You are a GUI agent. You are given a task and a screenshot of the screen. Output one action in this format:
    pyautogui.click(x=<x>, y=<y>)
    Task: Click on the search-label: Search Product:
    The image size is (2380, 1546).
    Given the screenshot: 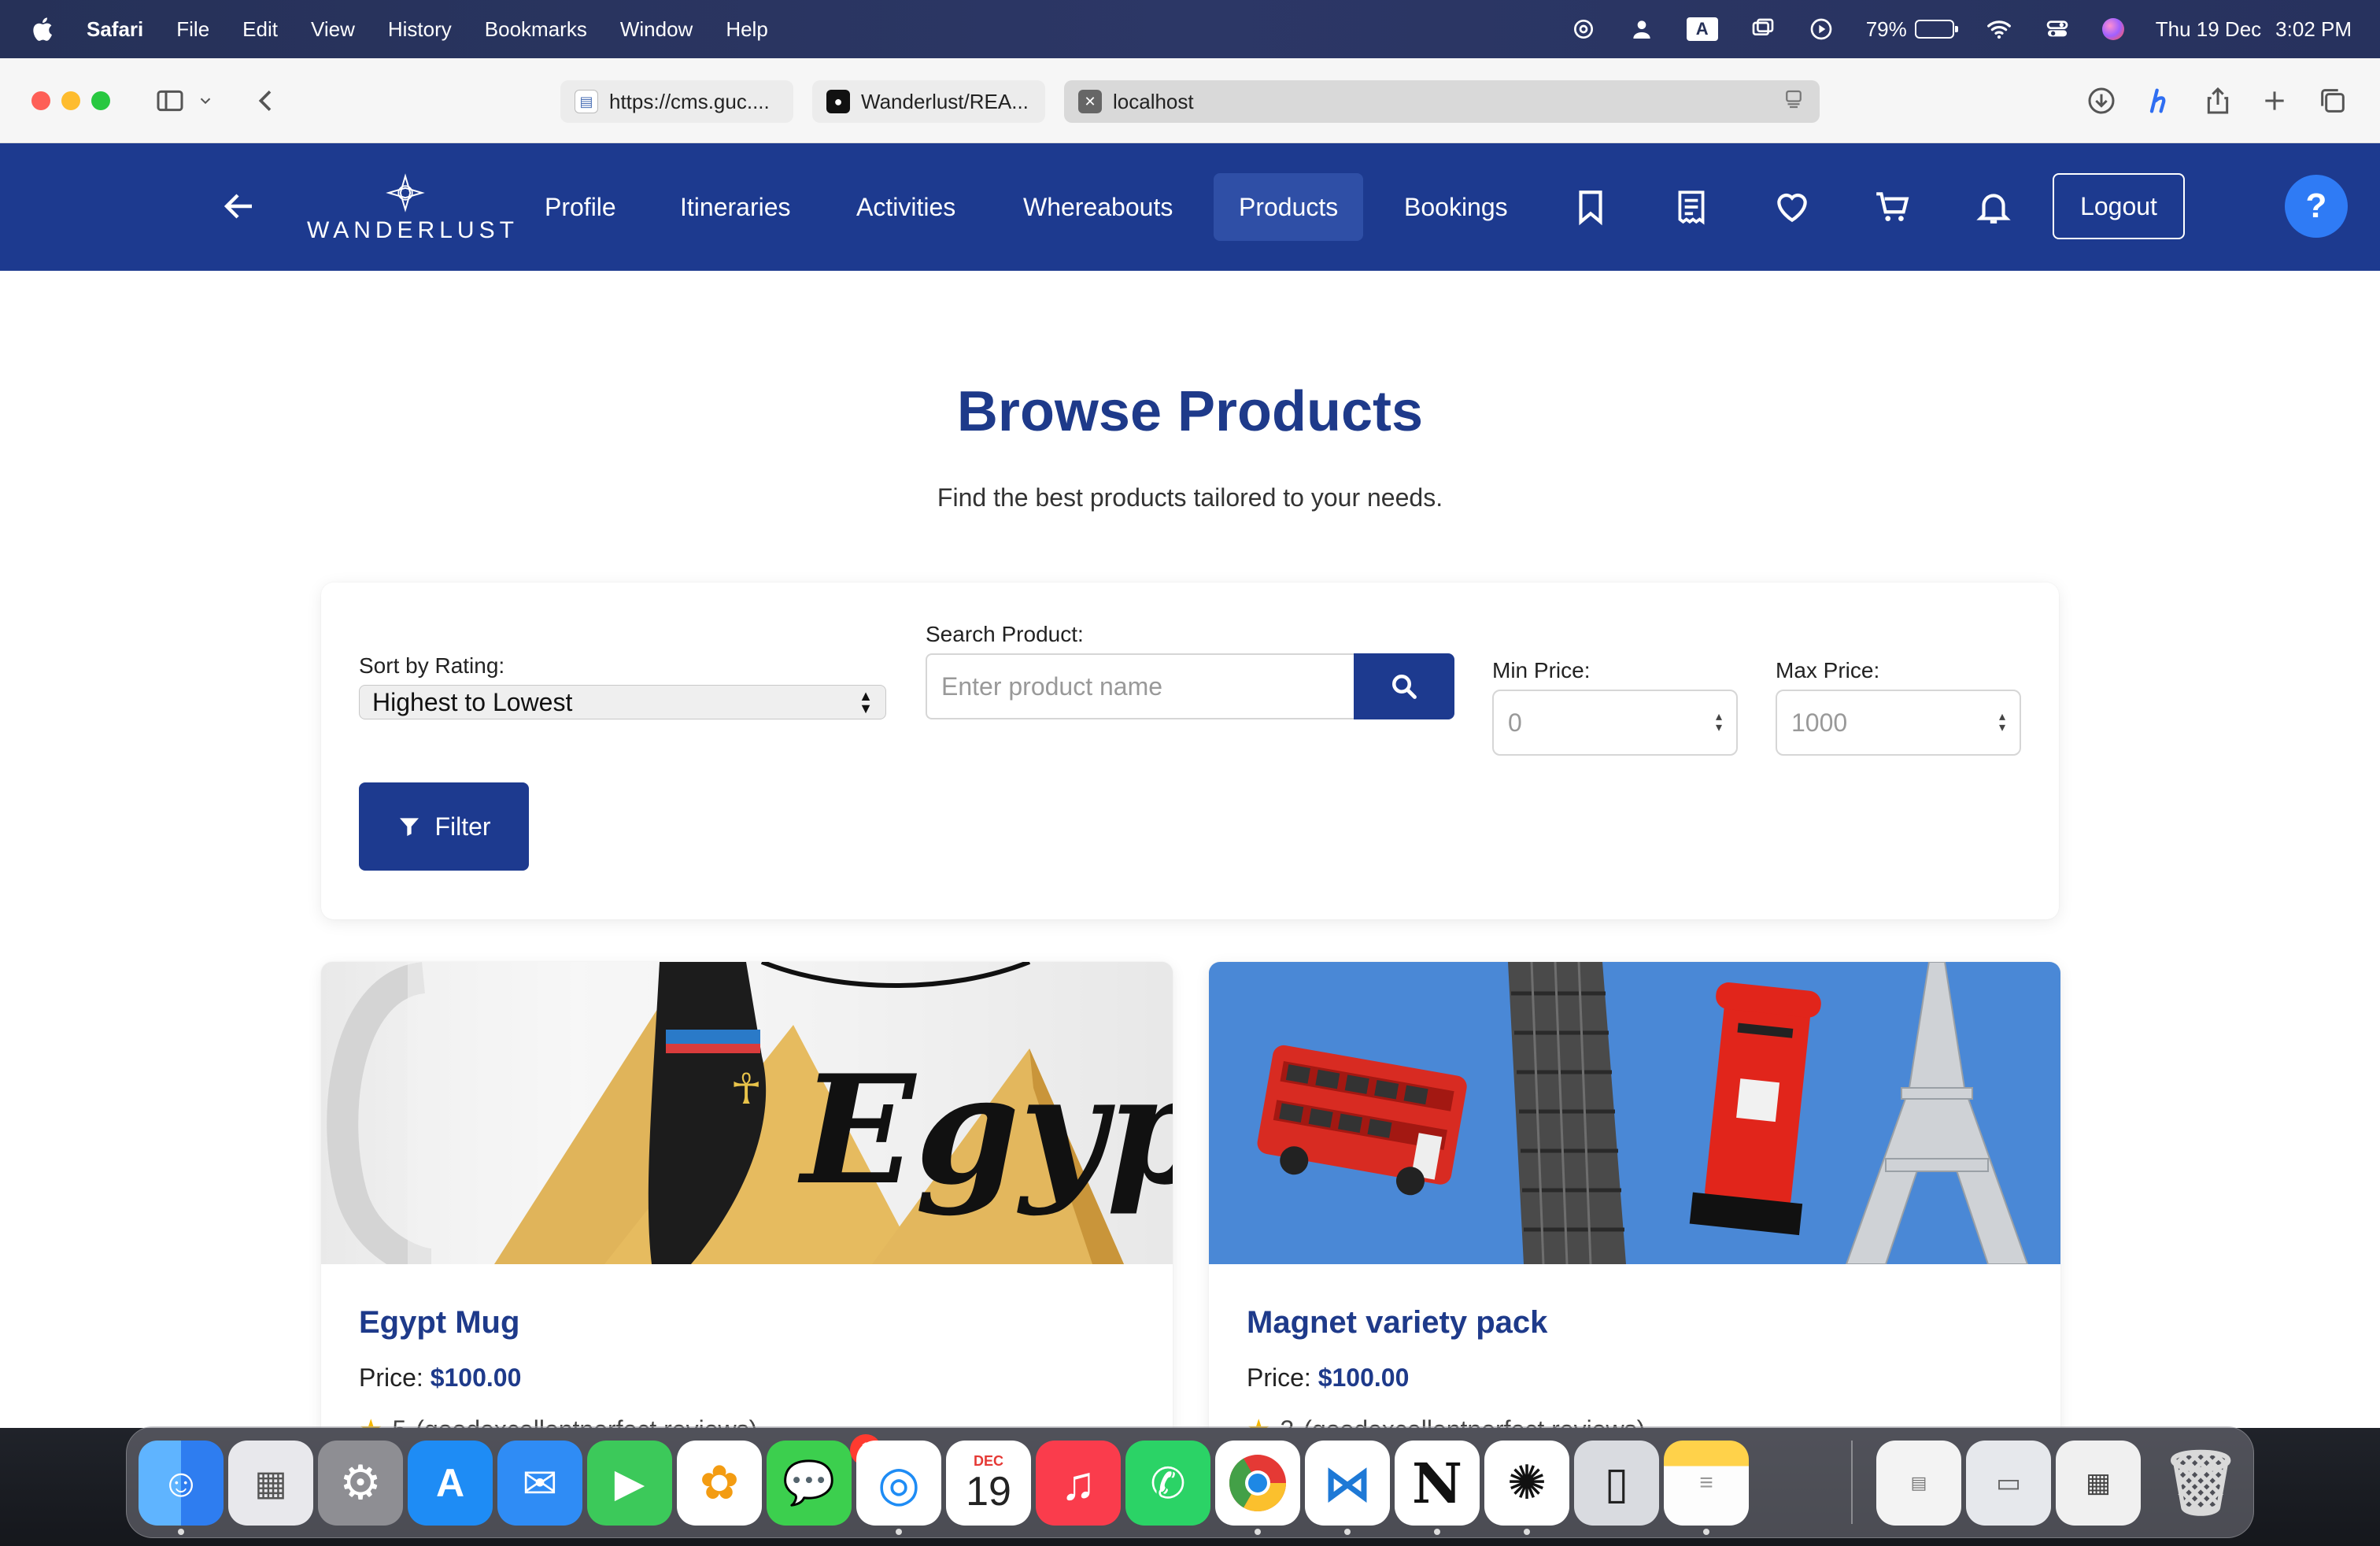 What is the action you would take?
    pyautogui.click(x=1005, y=634)
    